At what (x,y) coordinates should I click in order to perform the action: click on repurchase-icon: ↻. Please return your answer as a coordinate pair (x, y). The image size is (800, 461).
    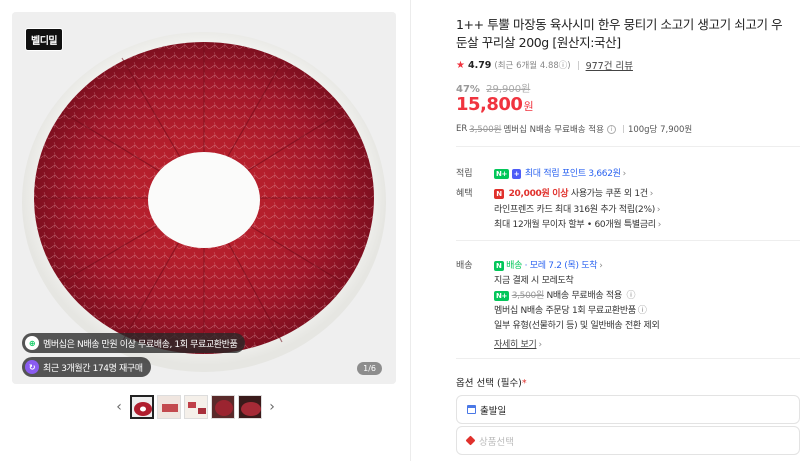
    Looking at the image, I should click on (32, 367).